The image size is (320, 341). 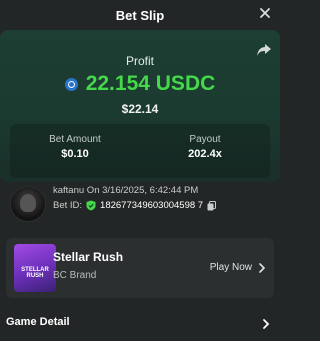 What do you see at coordinates (35, 273) in the screenshot?
I see `game-thumbnail-text: STELLAR RUSH` at bounding box center [35, 273].